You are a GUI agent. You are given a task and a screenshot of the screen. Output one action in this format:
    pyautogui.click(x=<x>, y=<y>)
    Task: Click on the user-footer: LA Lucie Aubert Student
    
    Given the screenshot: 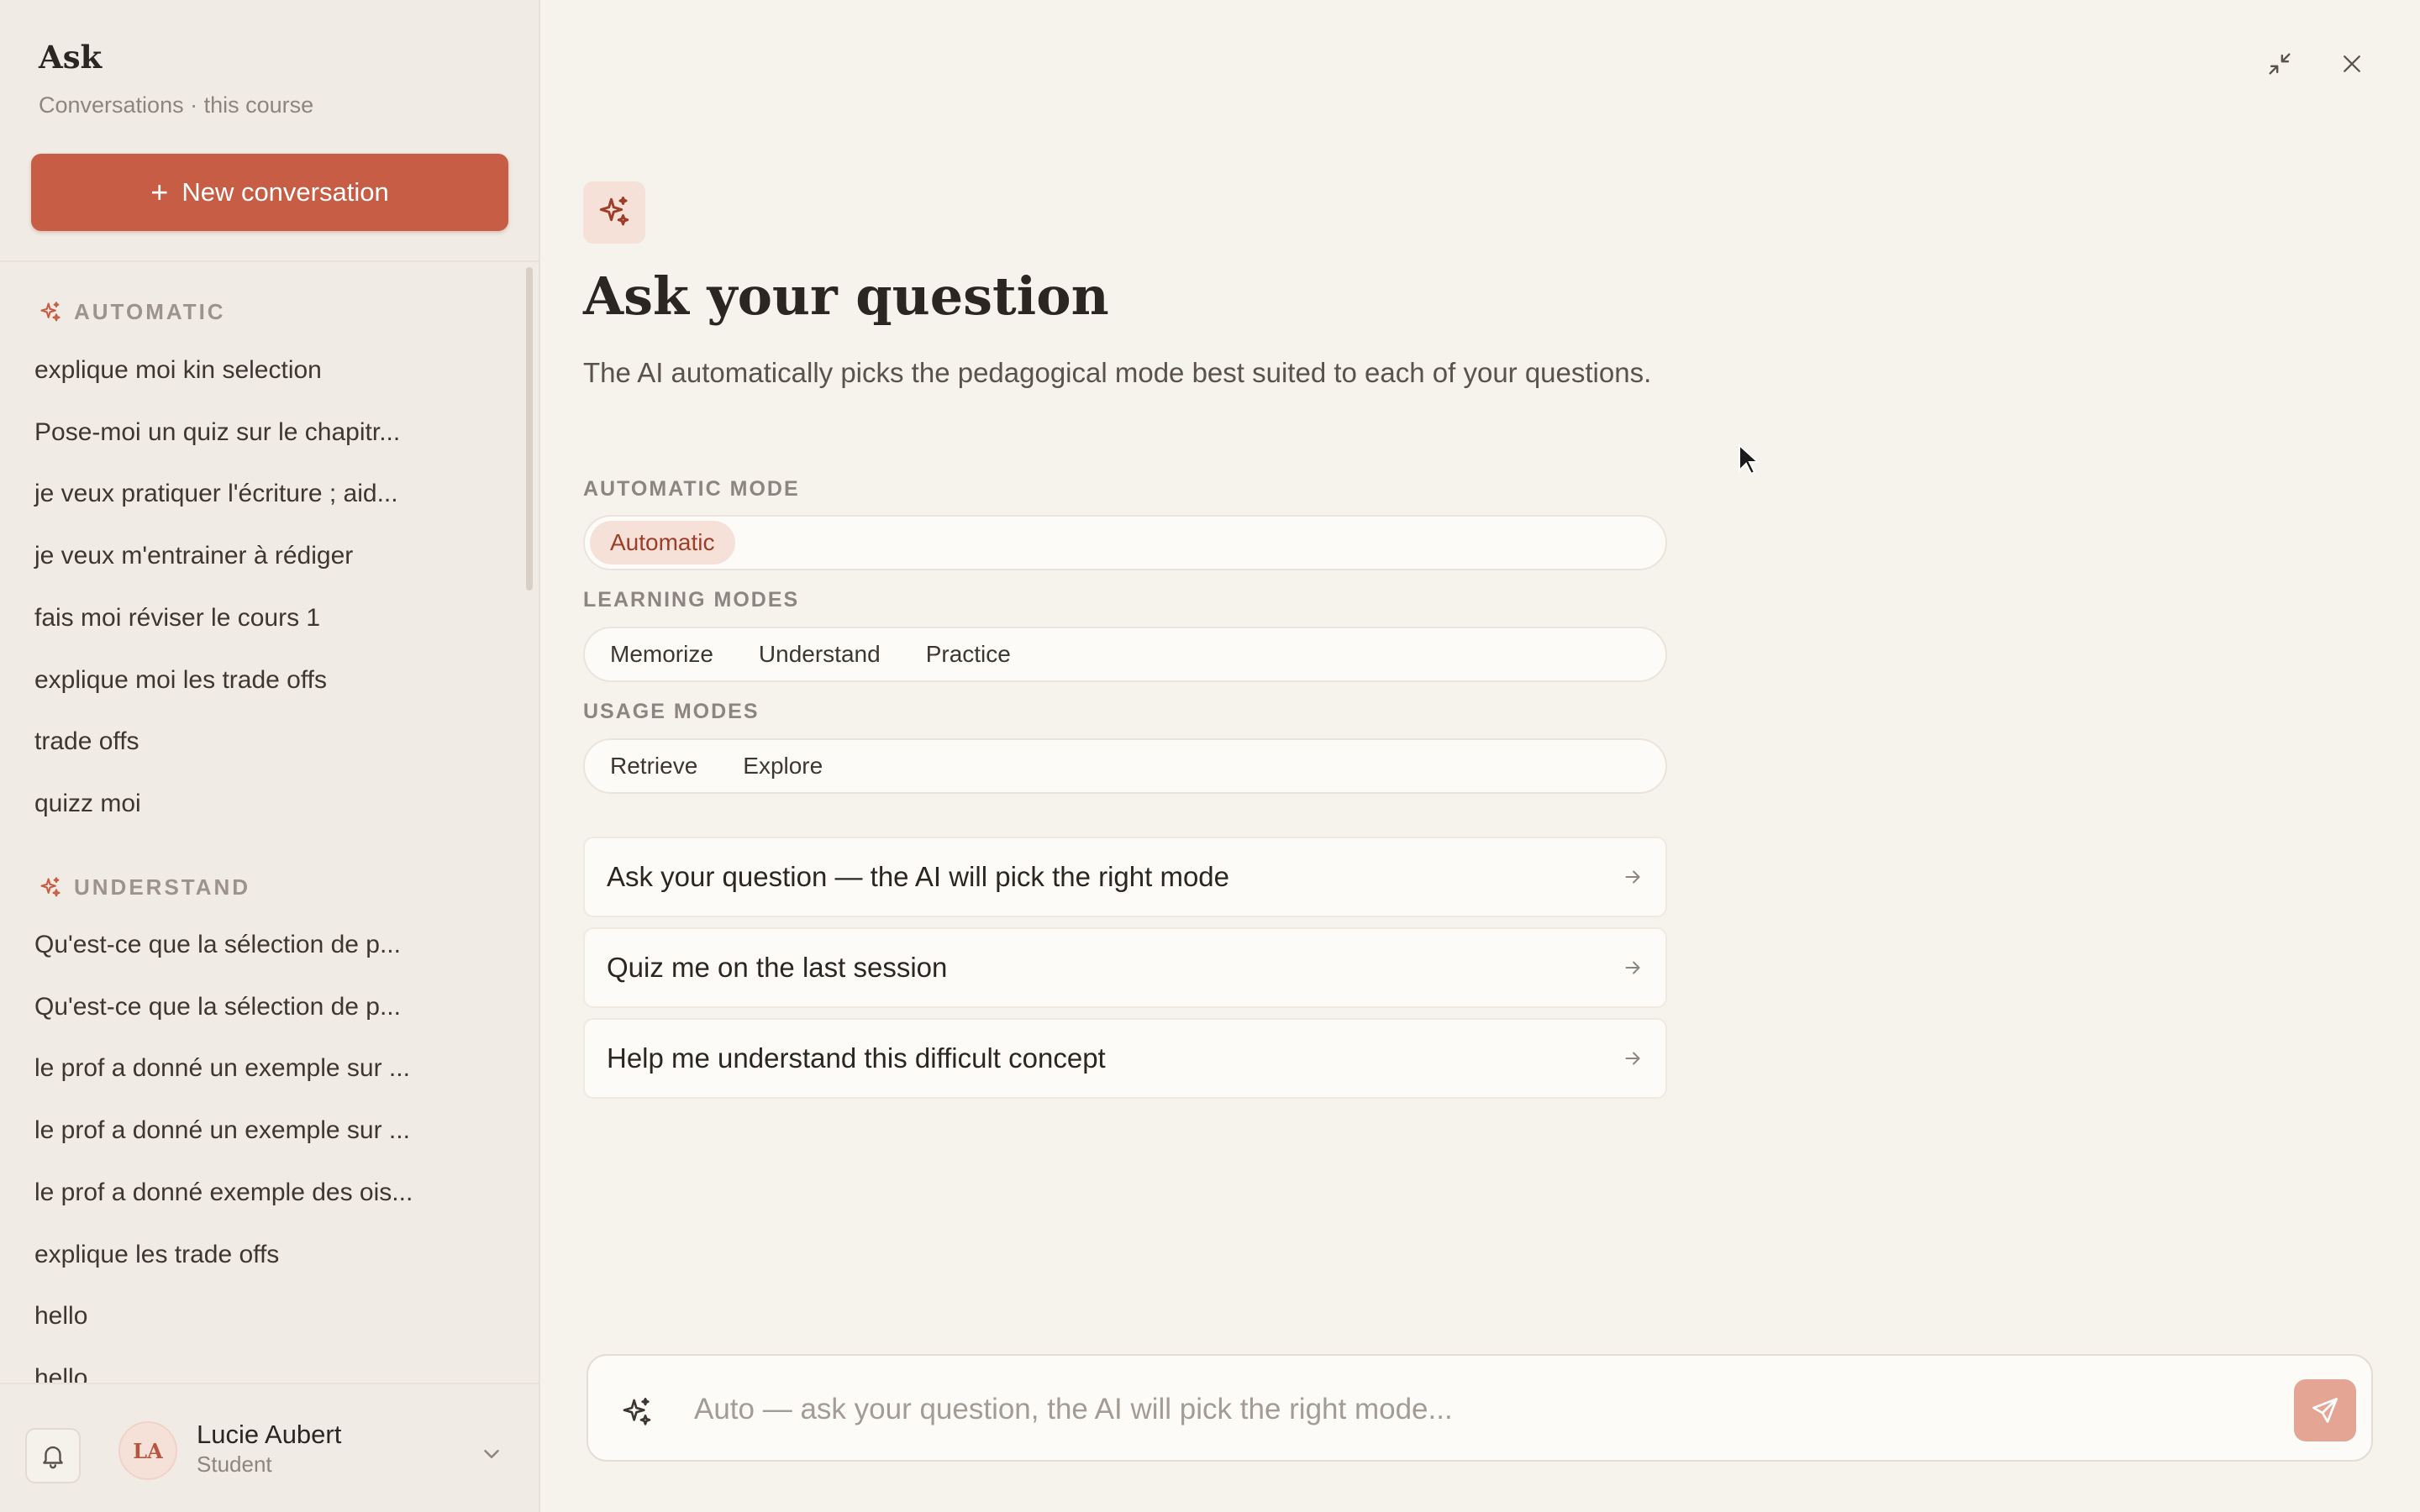 What is the action you would take?
    pyautogui.click(x=269, y=1447)
    